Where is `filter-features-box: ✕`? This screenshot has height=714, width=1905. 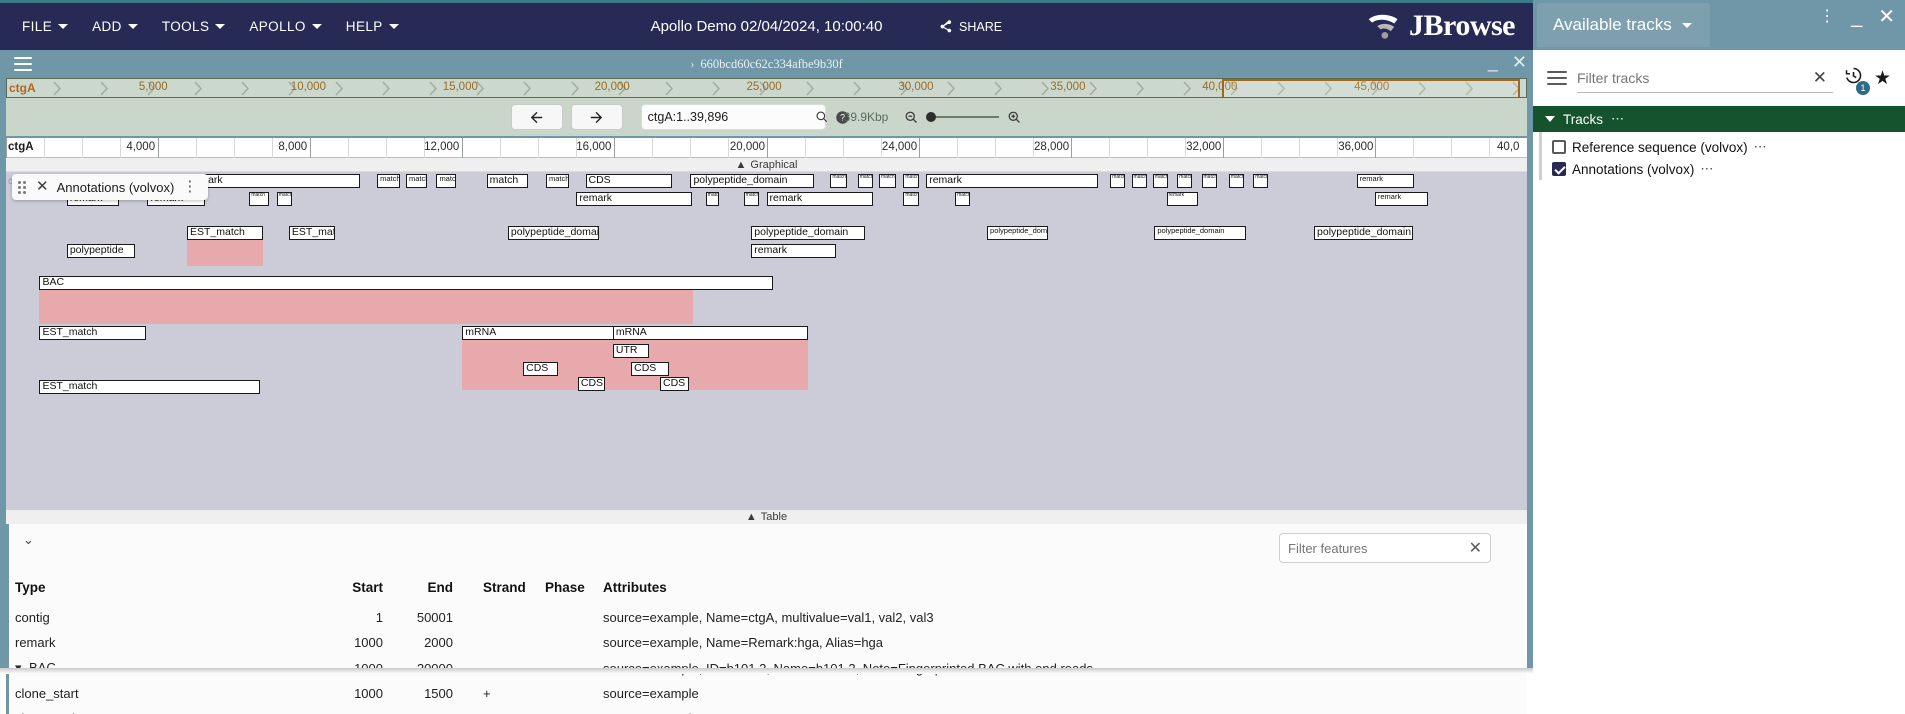 filter-features-box: ✕ is located at coordinates (1385, 548).